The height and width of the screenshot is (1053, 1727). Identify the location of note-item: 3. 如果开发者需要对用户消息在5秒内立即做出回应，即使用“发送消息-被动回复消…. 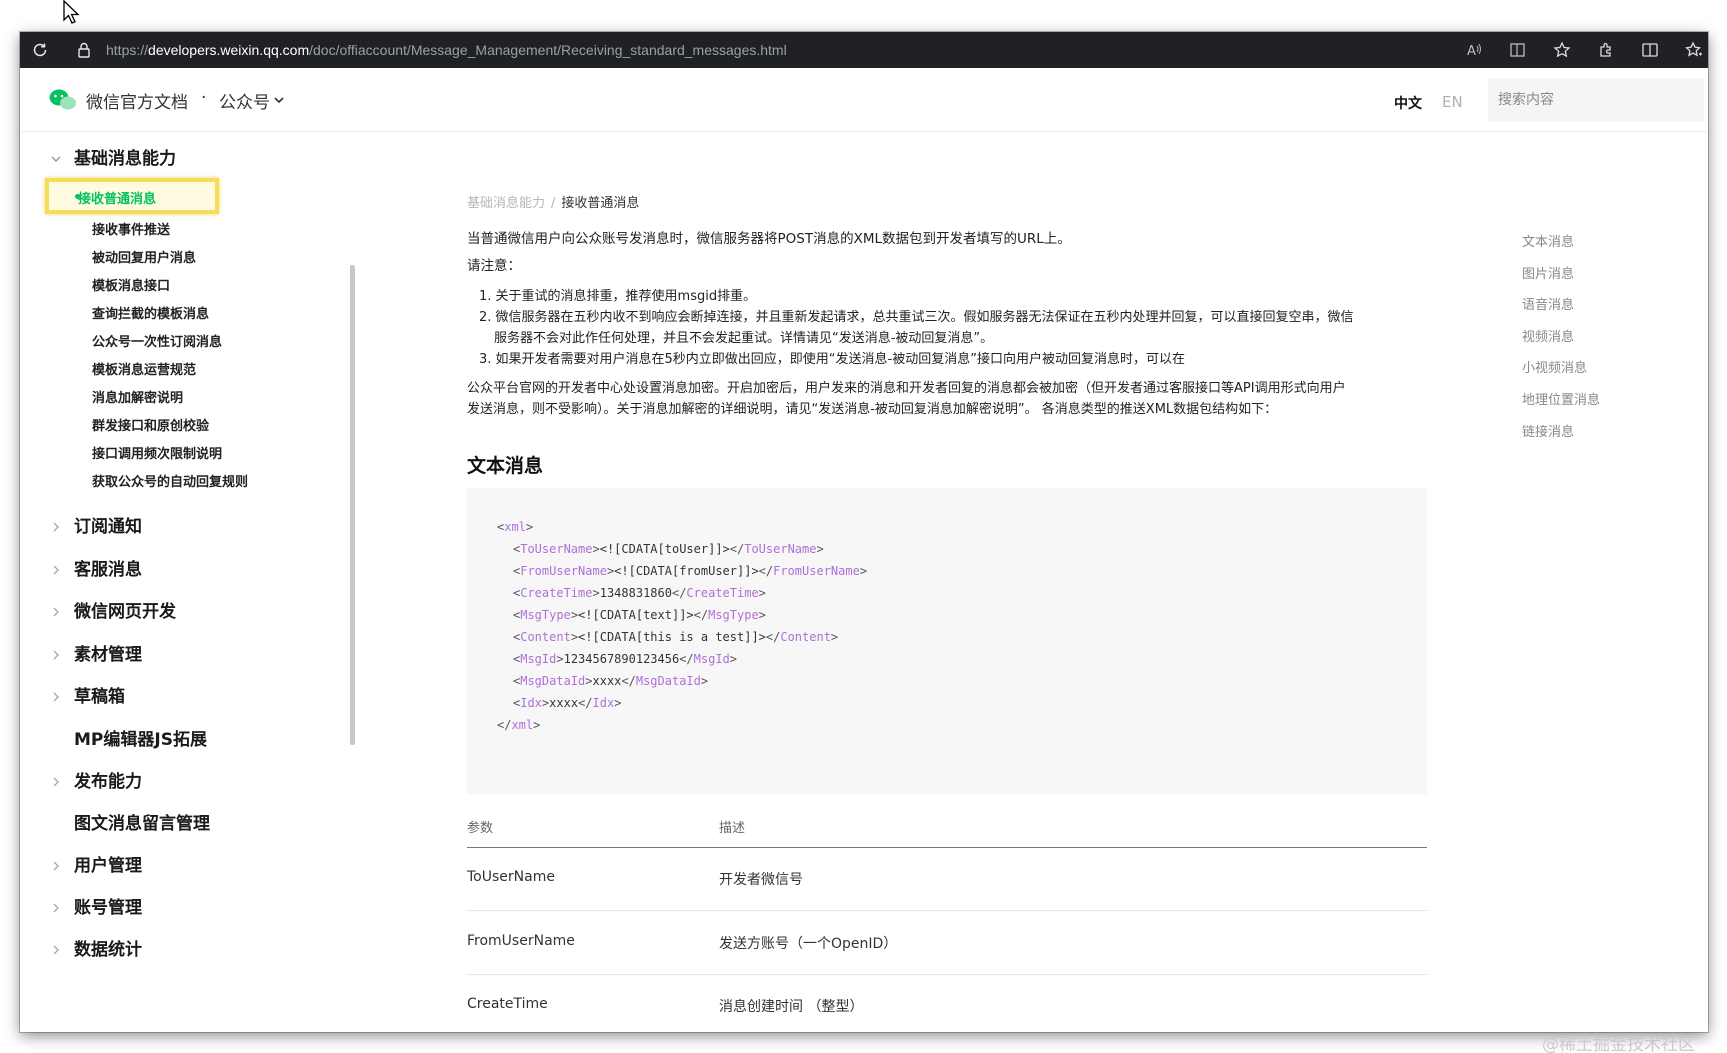
(832, 359).